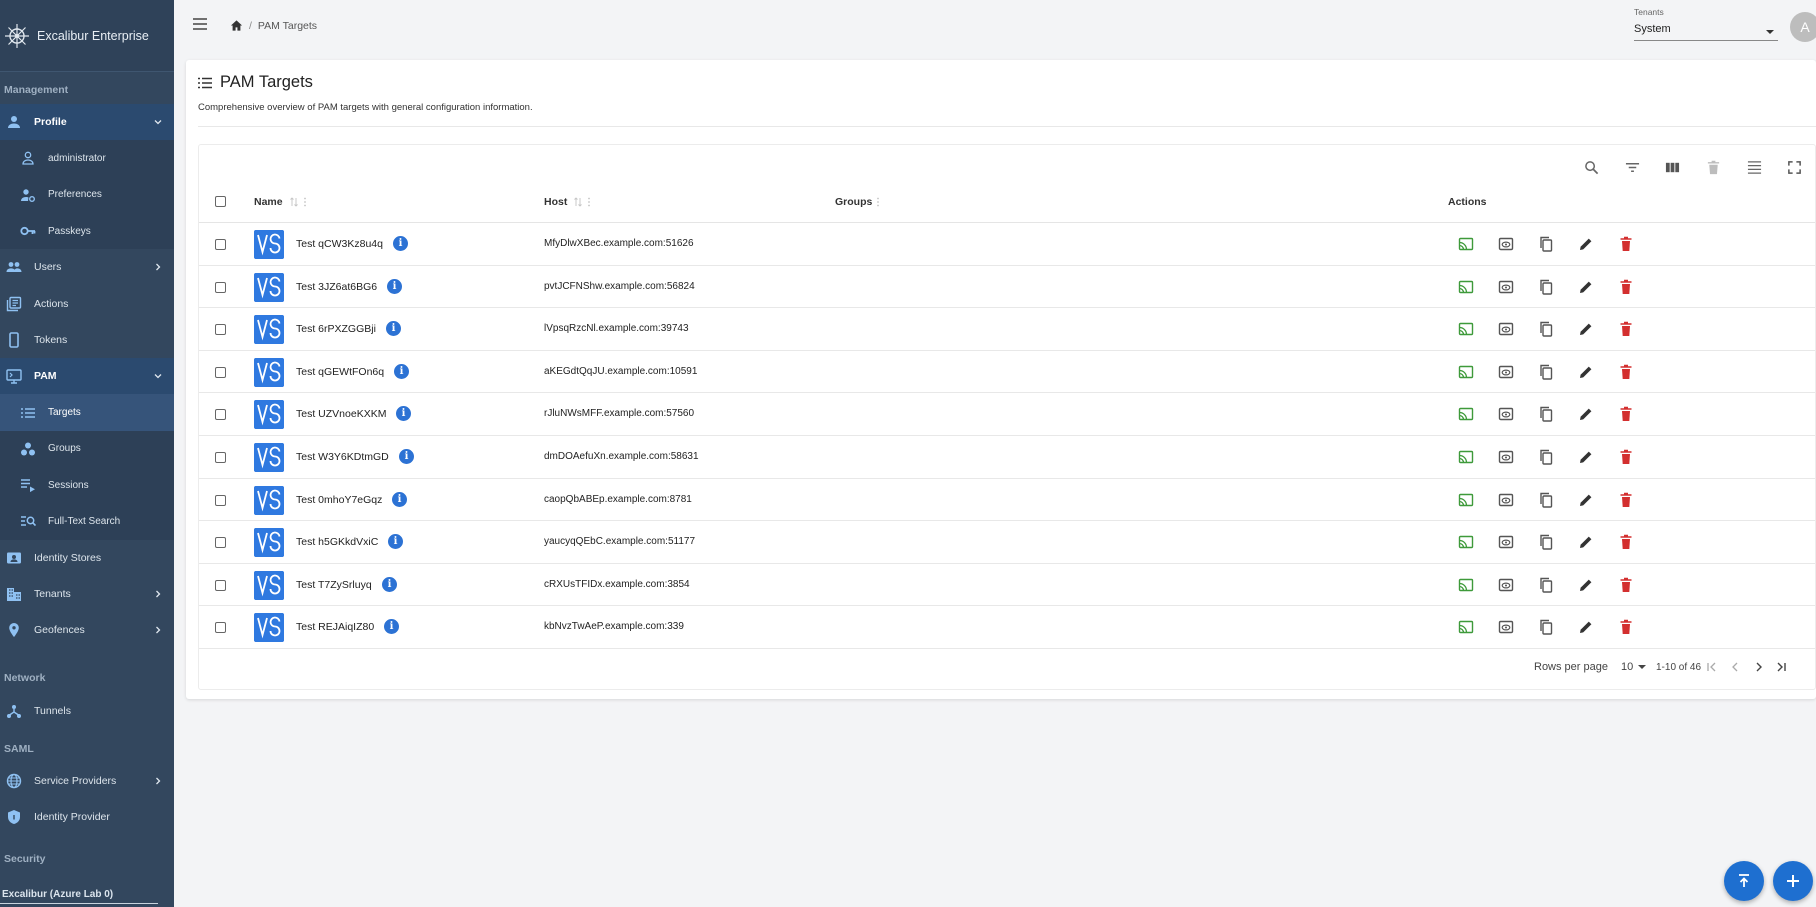 The width and height of the screenshot is (1816, 907). What do you see at coordinates (1634, 667) in the screenshot?
I see `rows-per-page-select: 10` at bounding box center [1634, 667].